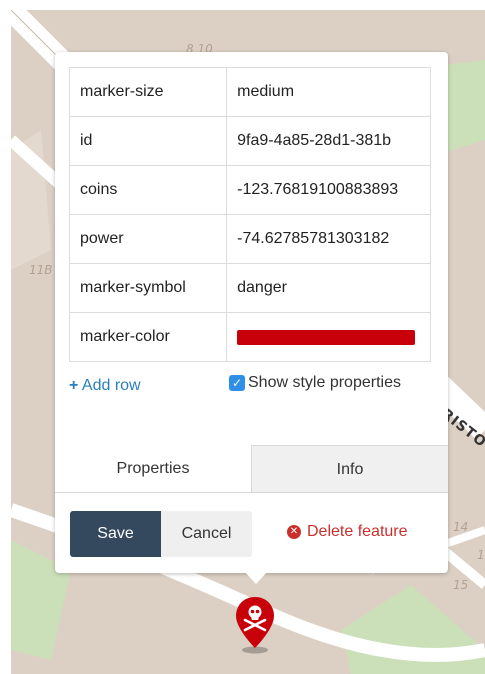 The width and height of the screenshot is (485, 674). I want to click on show-style-label: Show style properties, so click(324, 382).